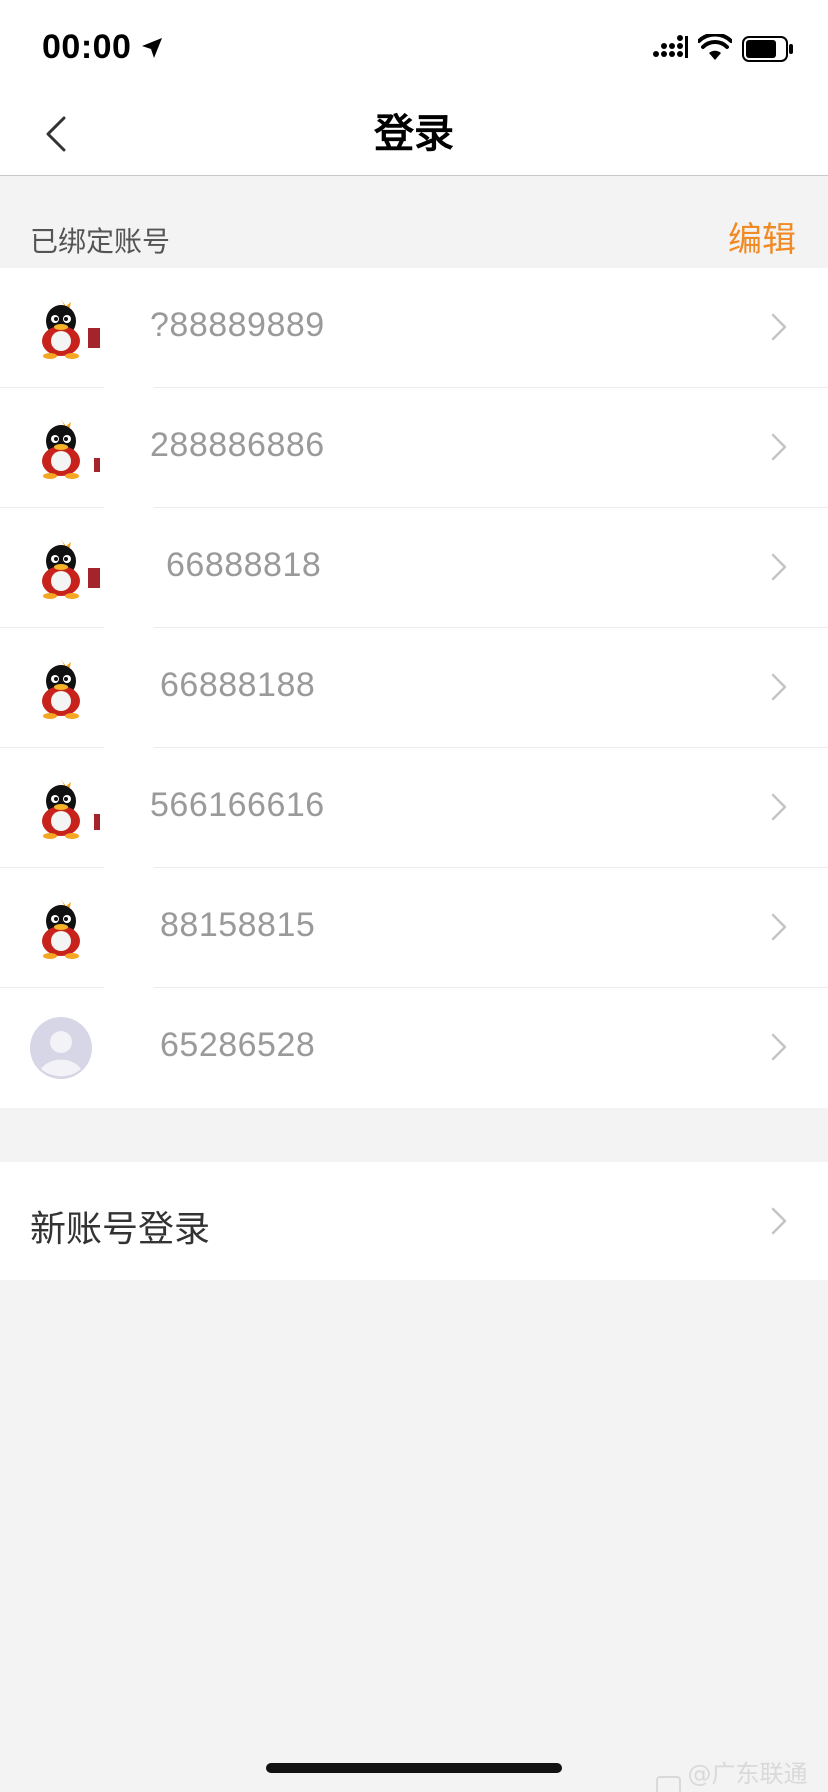 The width and height of the screenshot is (828, 1792). What do you see at coordinates (762, 236) in the screenshot?
I see `edit-button: 编辑` at bounding box center [762, 236].